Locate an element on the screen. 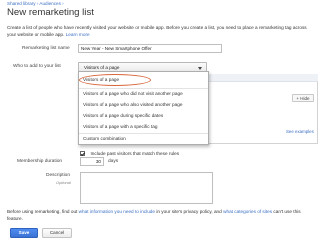 The height and width of the screenshot is (240, 320). membership-duration-label: Membership duration is located at coordinates (40, 161).